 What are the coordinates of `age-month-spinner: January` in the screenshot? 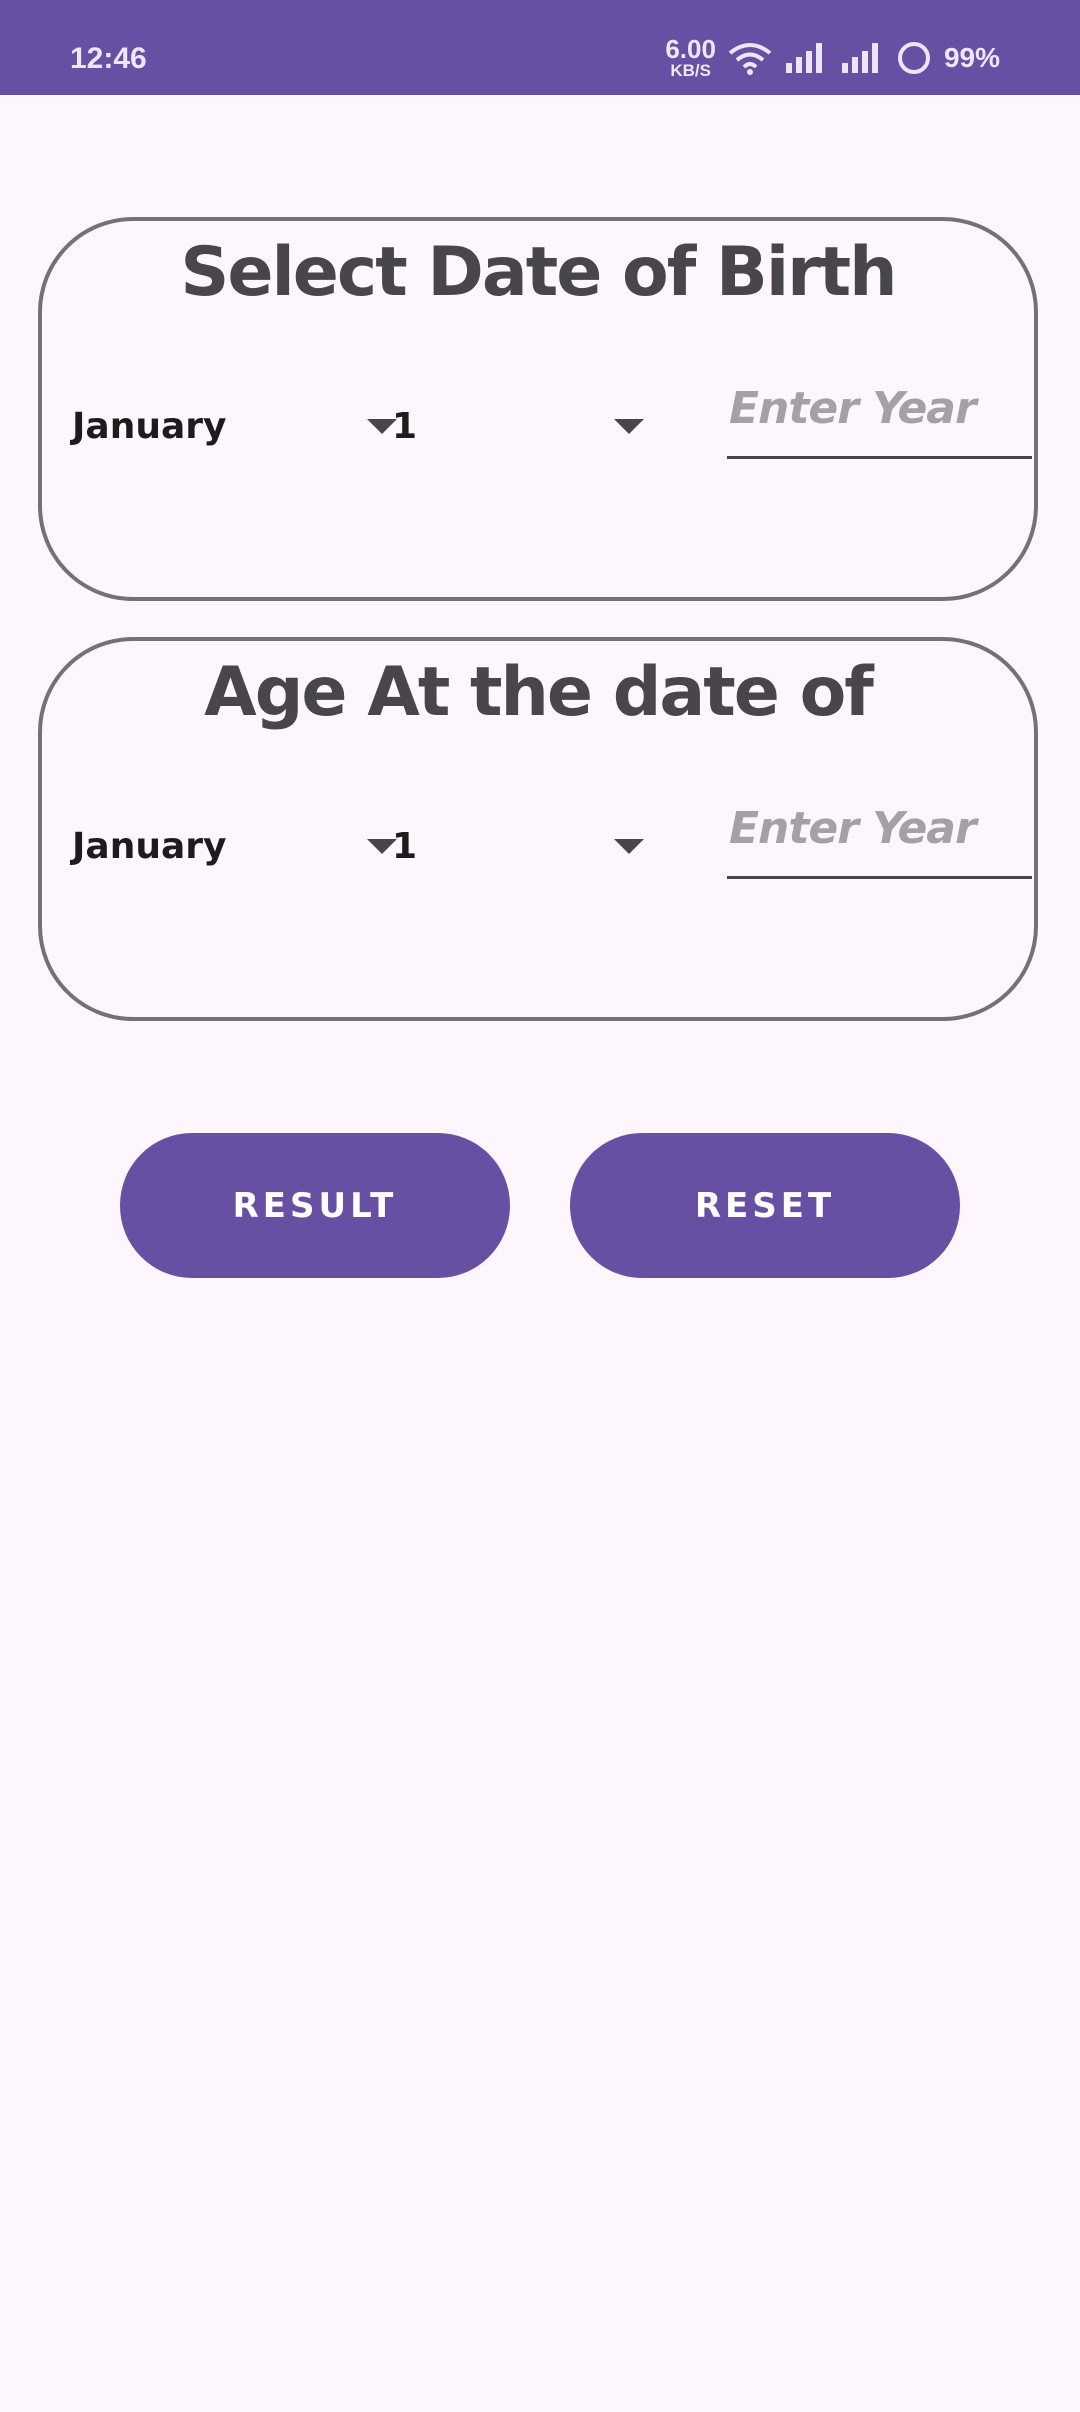 It's located at (237, 846).